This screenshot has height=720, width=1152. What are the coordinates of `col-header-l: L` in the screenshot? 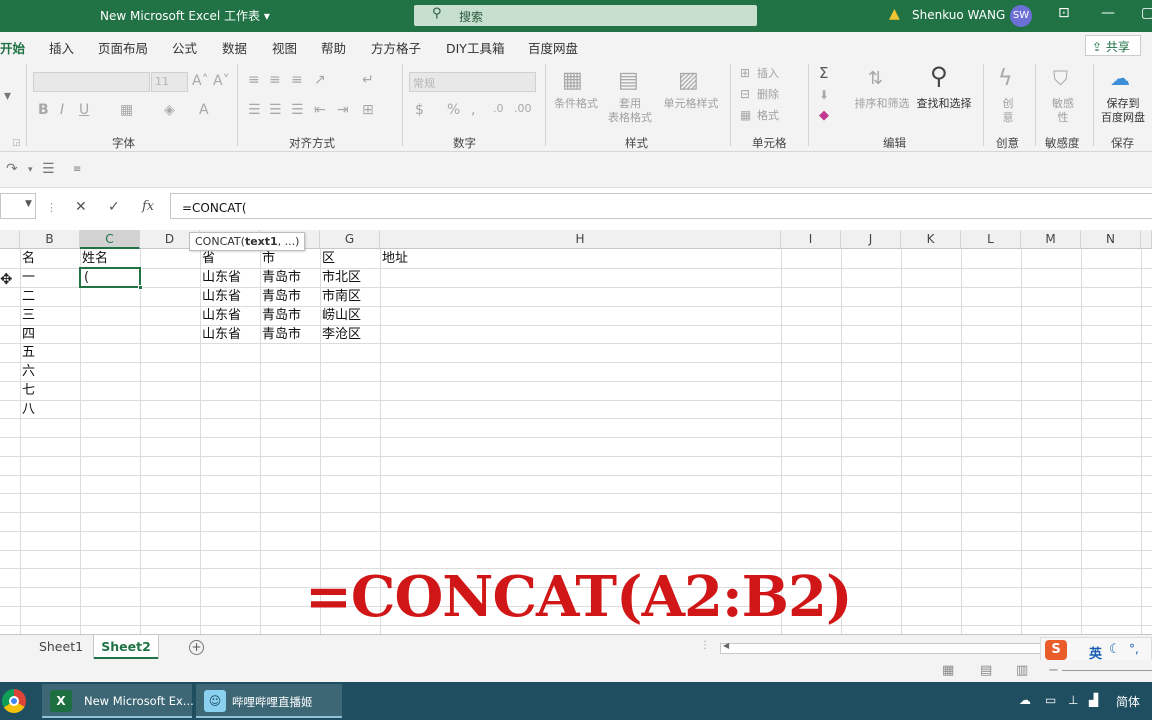 It's located at (991, 239).